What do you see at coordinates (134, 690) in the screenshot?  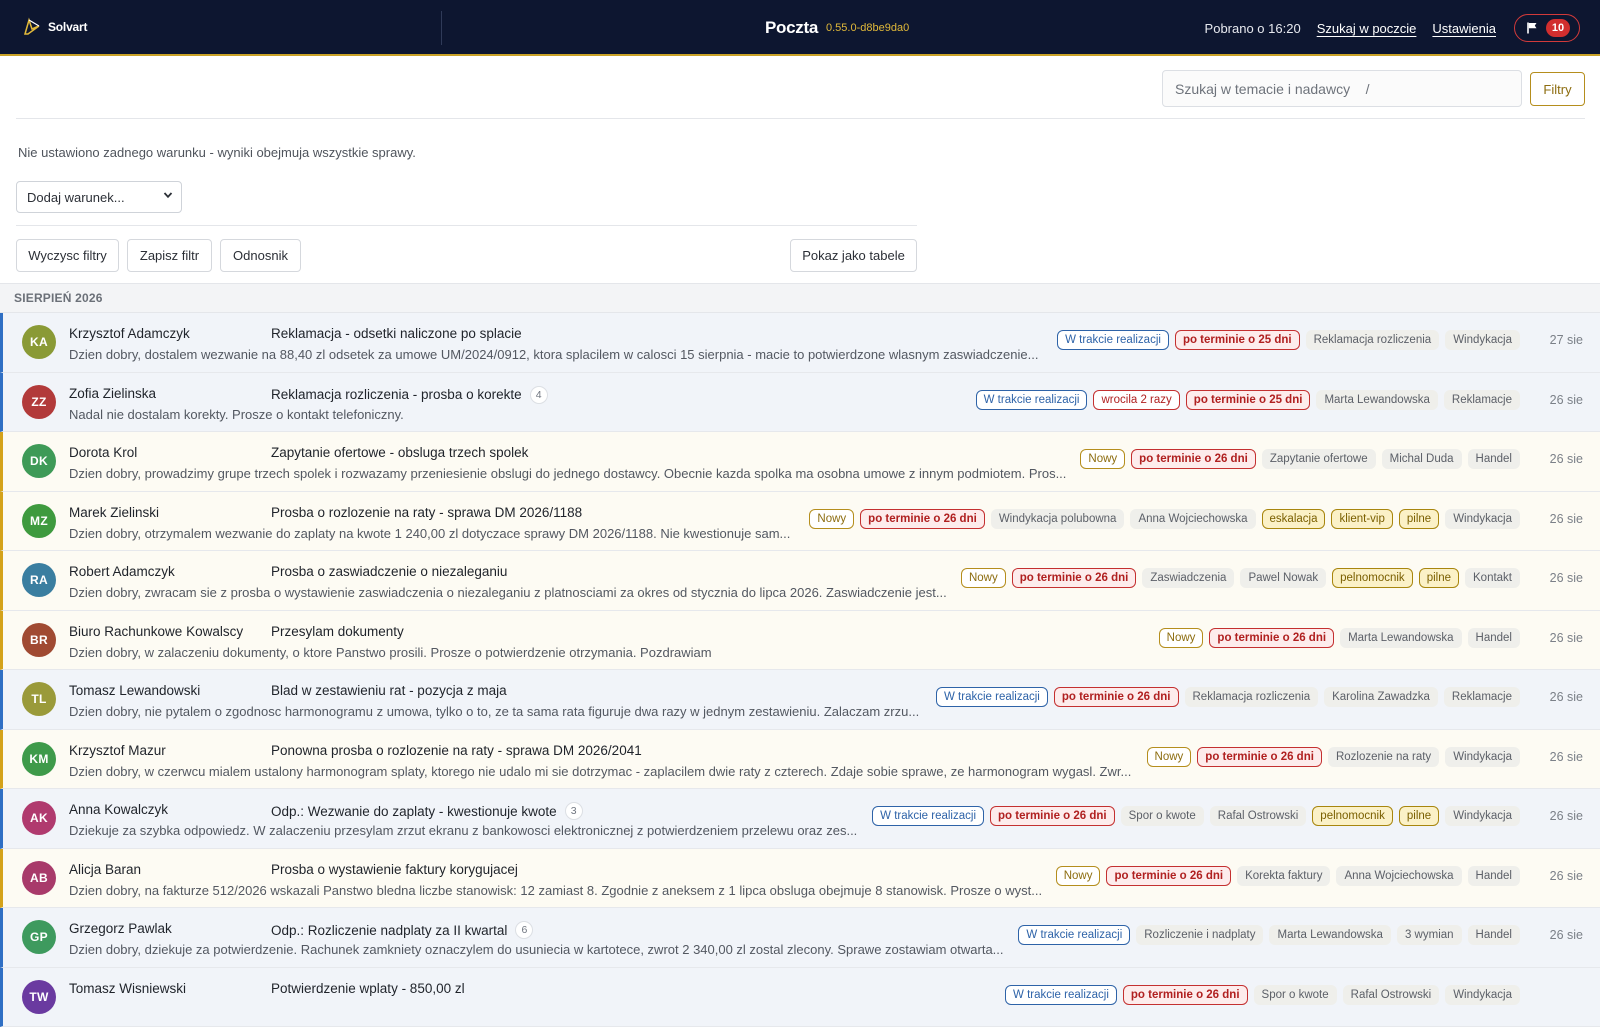 I see `sender-name: Tomasz Lewandowski` at bounding box center [134, 690].